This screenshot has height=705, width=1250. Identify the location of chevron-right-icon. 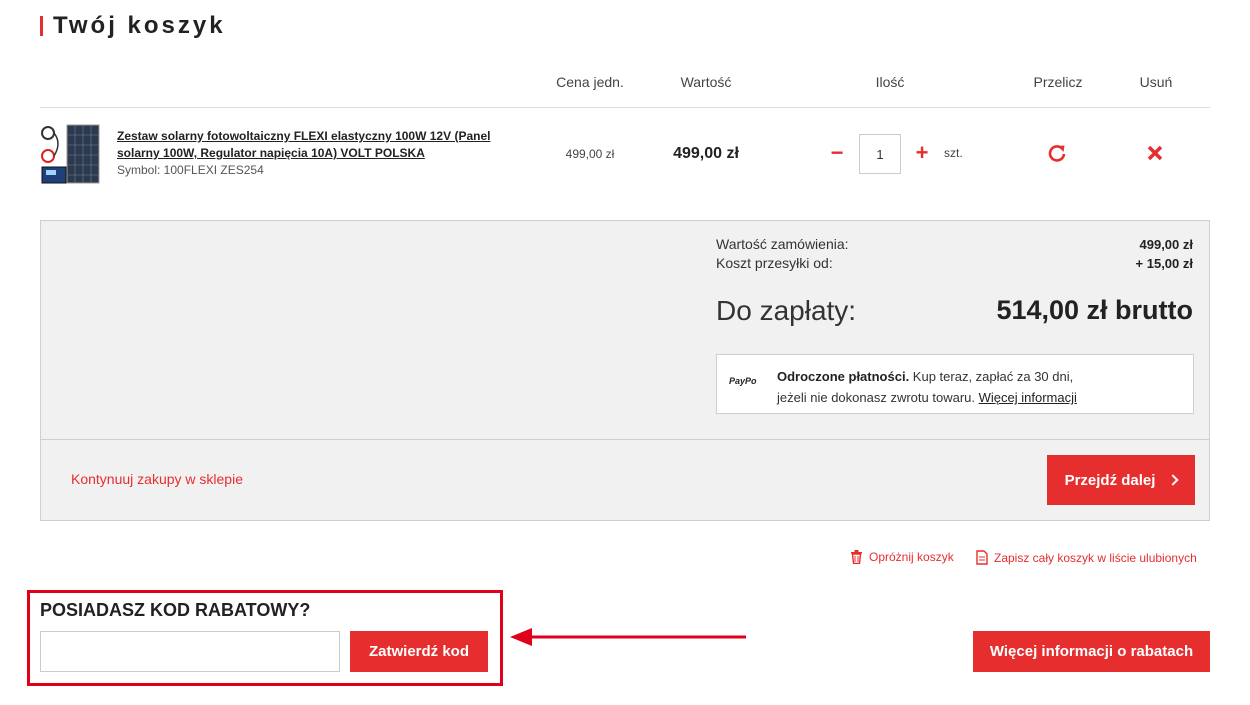
(1173, 480).